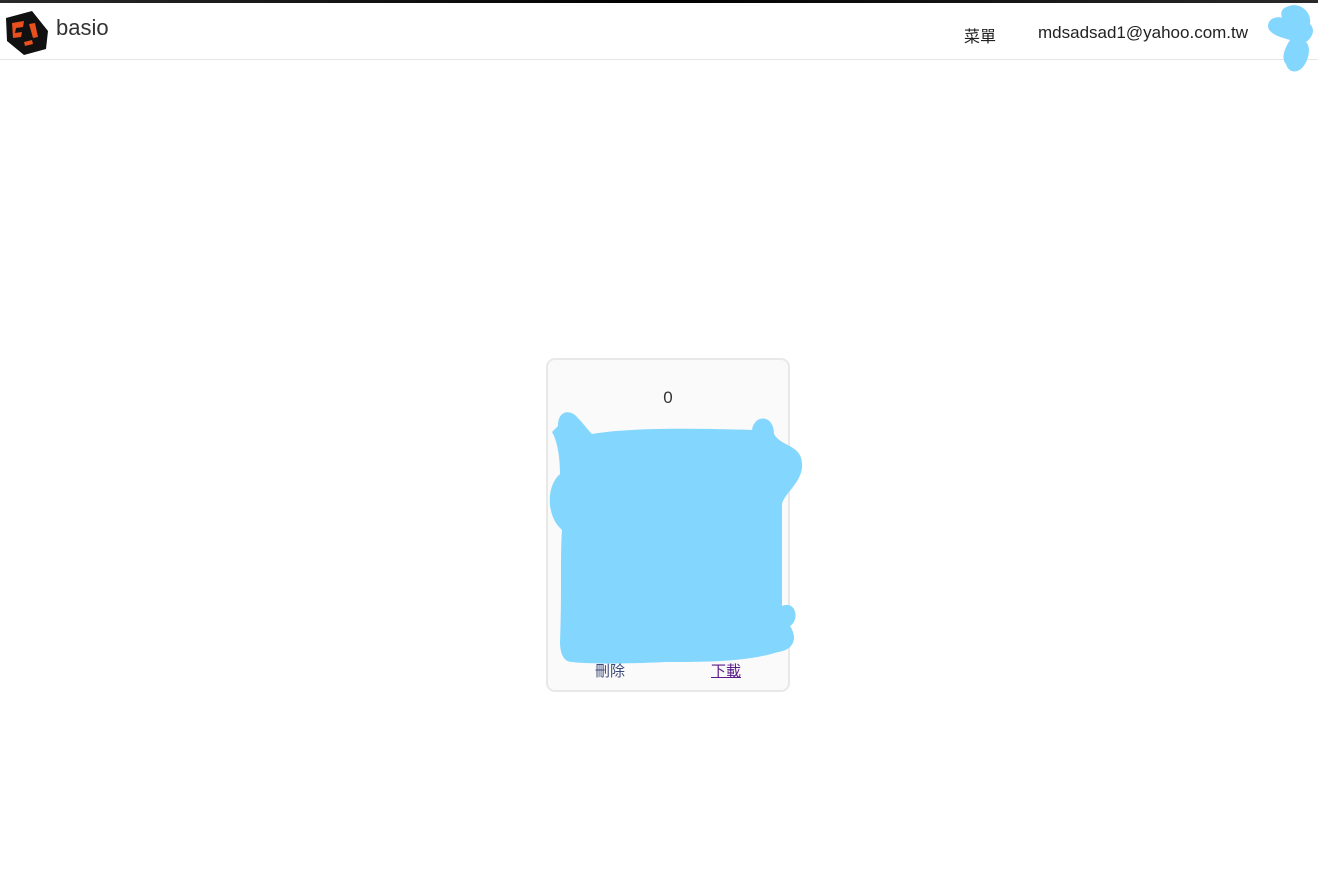  Describe the element at coordinates (1291, 38) in the screenshot. I see `user-avatar-icon` at that location.